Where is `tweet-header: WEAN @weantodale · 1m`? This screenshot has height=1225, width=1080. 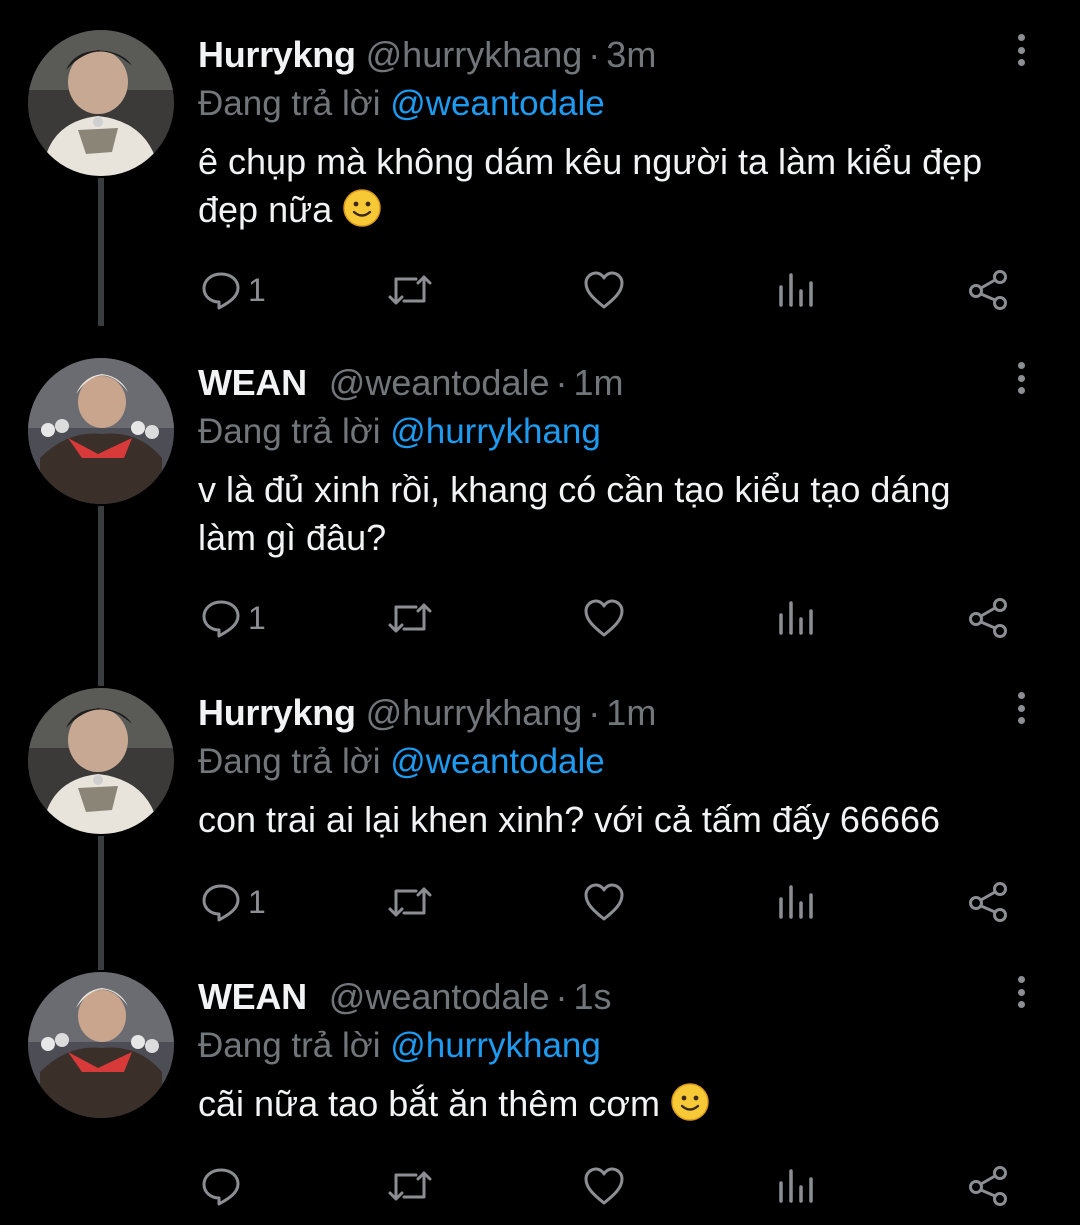 tweet-header: WEAN @weantodale · 1m is located at coordinates (604, 383).